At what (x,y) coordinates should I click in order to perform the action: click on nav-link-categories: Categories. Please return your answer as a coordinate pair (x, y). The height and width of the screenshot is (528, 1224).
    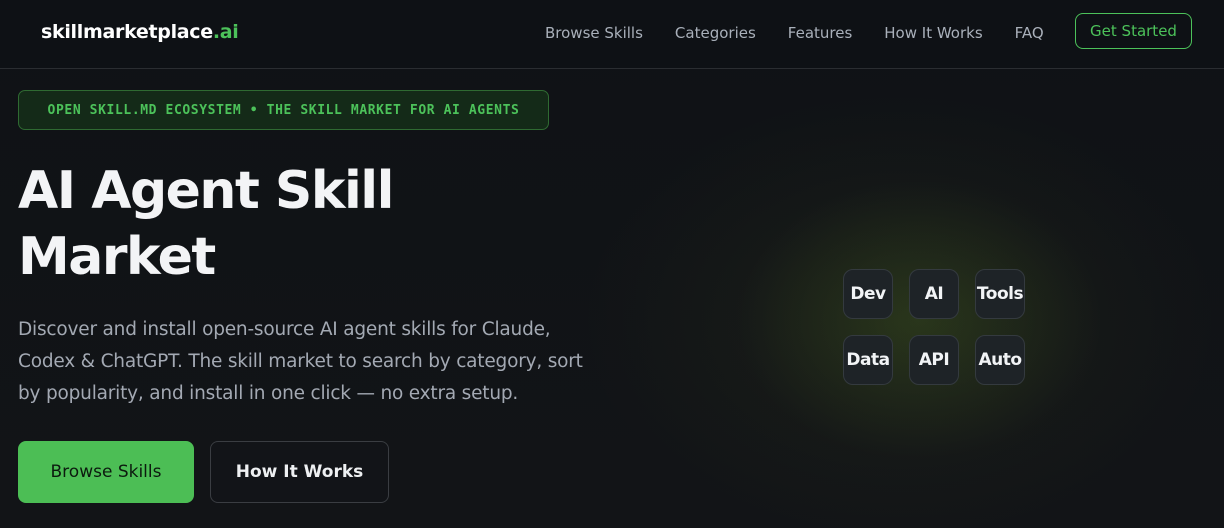
    Looking at the image, I should click on (715, 33).